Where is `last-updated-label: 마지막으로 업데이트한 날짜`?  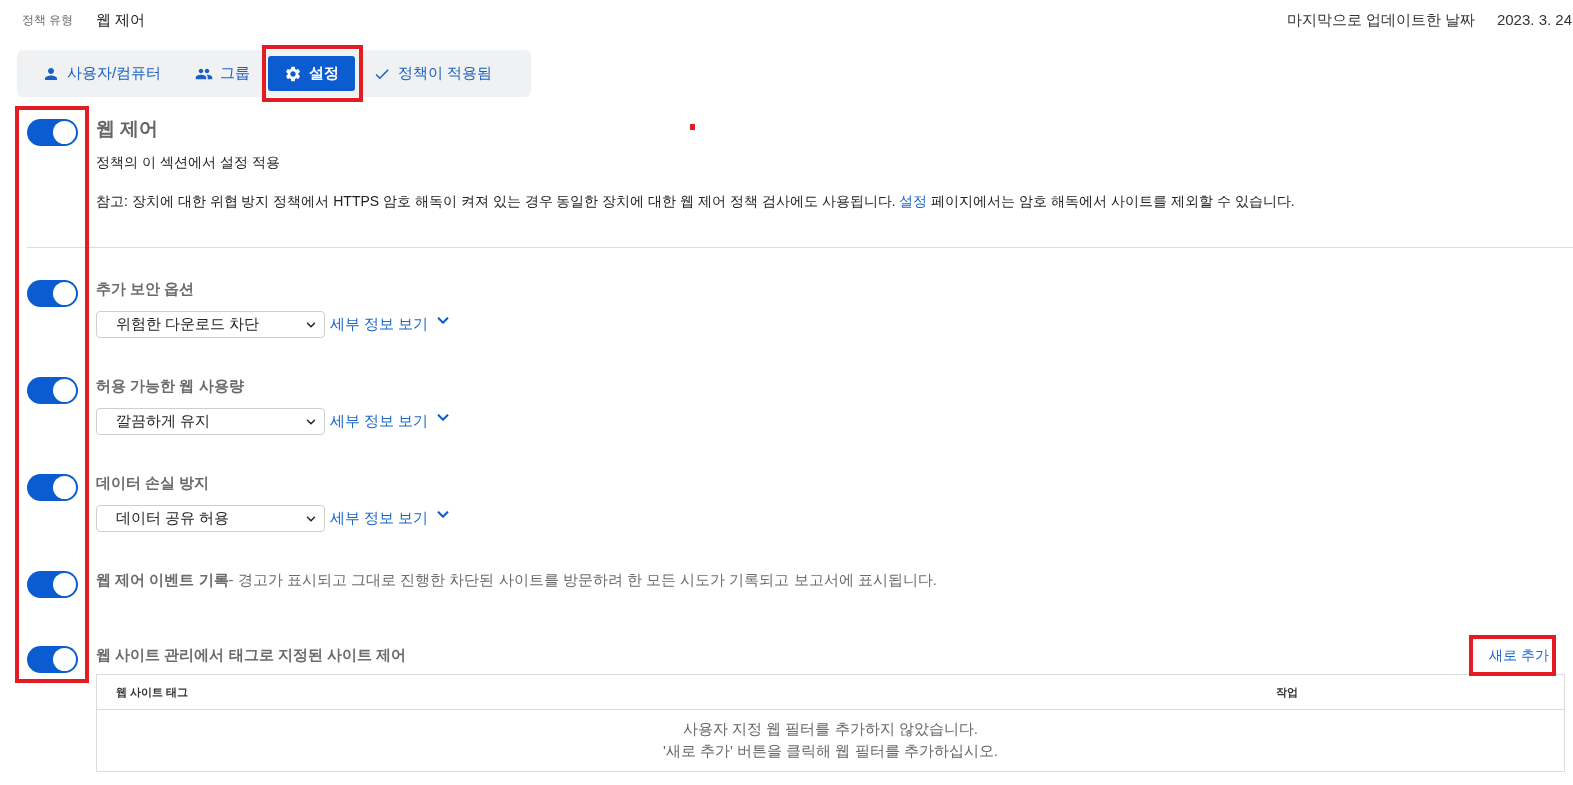
last-updated-label: 마지막으로 업데이트한 날짜 is located at coordinates (1380, 19).